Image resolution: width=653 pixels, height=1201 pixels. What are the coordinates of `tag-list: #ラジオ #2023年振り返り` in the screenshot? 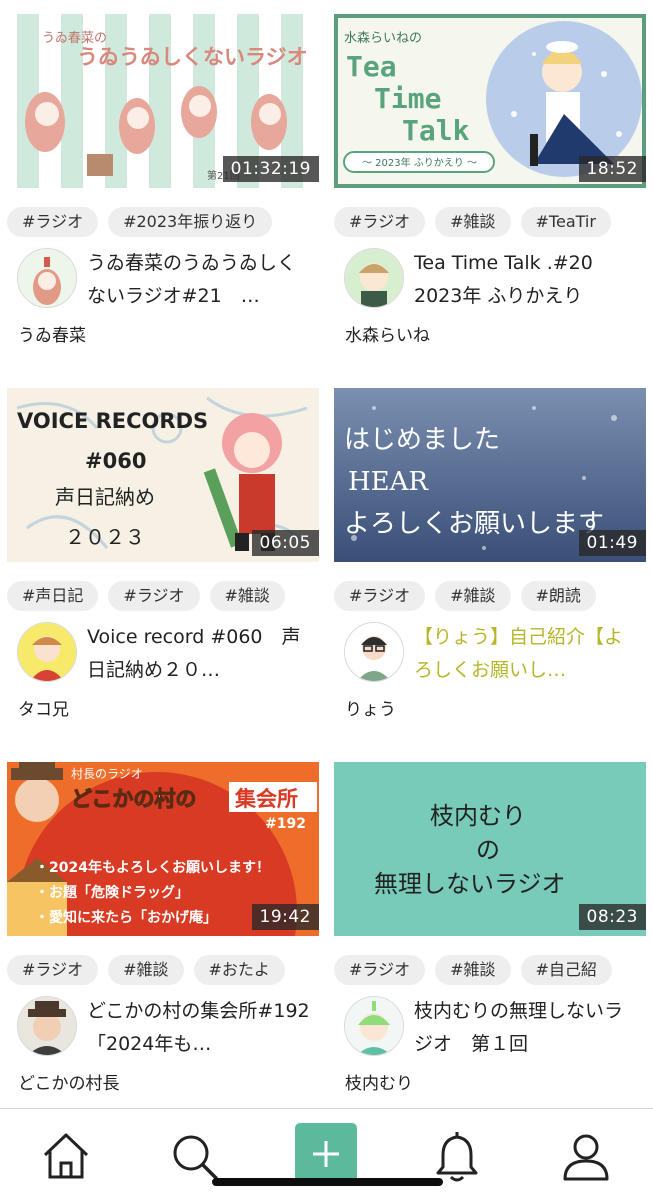 It's located at (163, 222).